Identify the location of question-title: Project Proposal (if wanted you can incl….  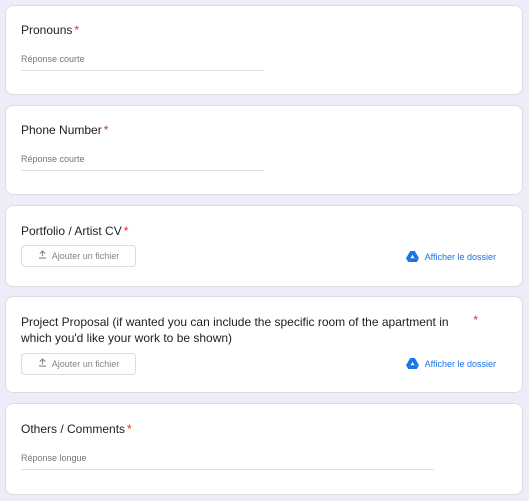
(244, 330).